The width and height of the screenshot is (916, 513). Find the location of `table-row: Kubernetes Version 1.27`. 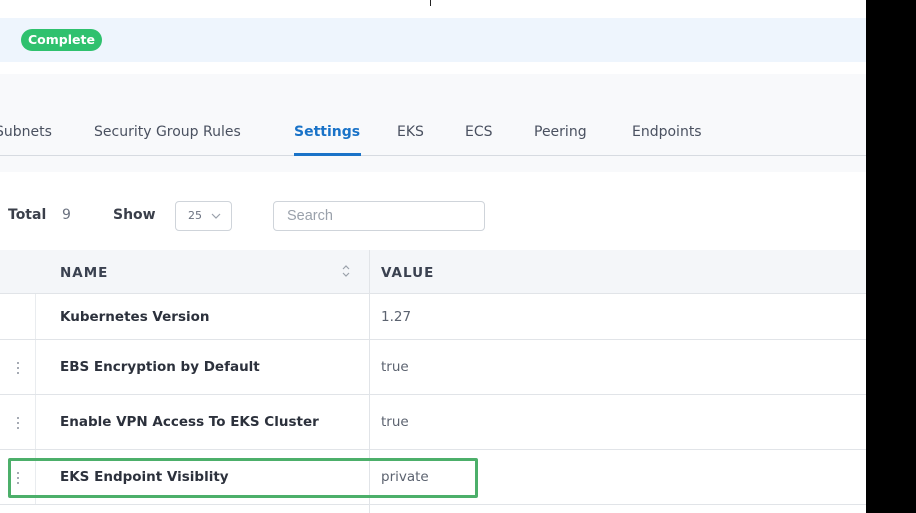

table-row: Kubernetes Version 1.27 is located at coordinates (433, 317).